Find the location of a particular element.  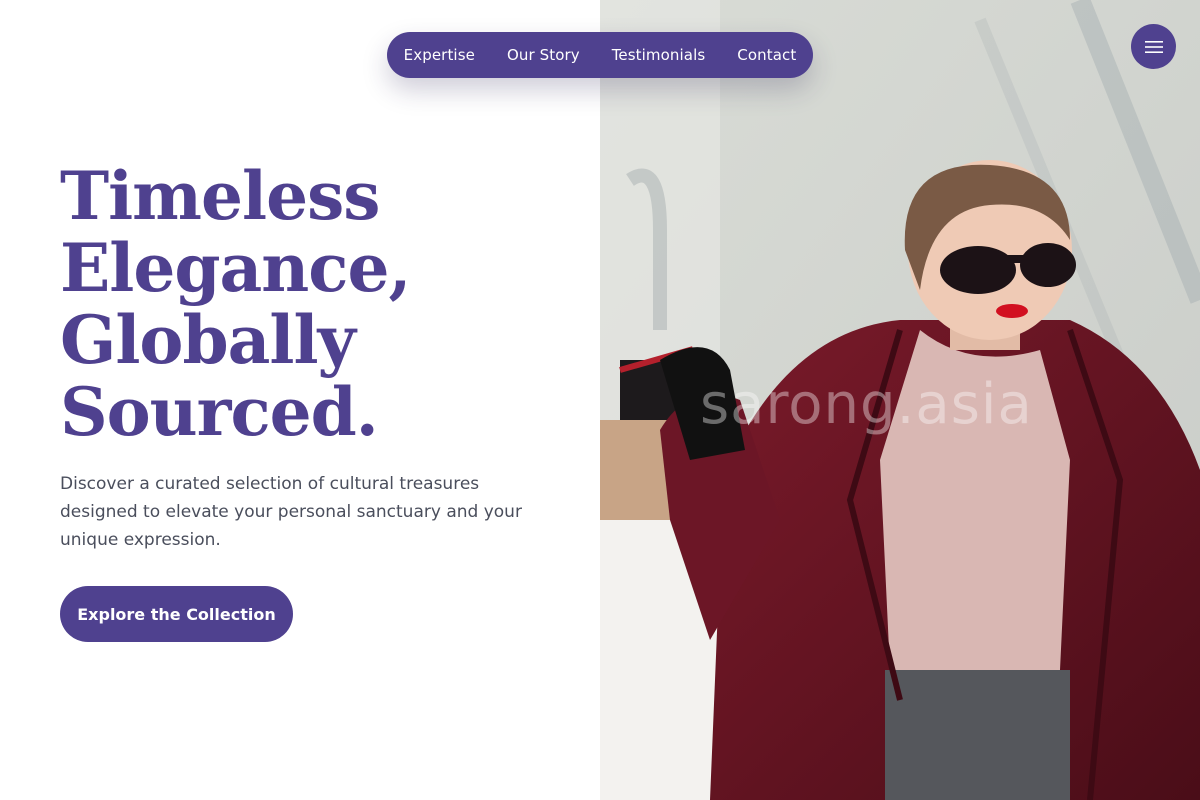

hamburger-menu-icon is located at coordinates (1153, 46).